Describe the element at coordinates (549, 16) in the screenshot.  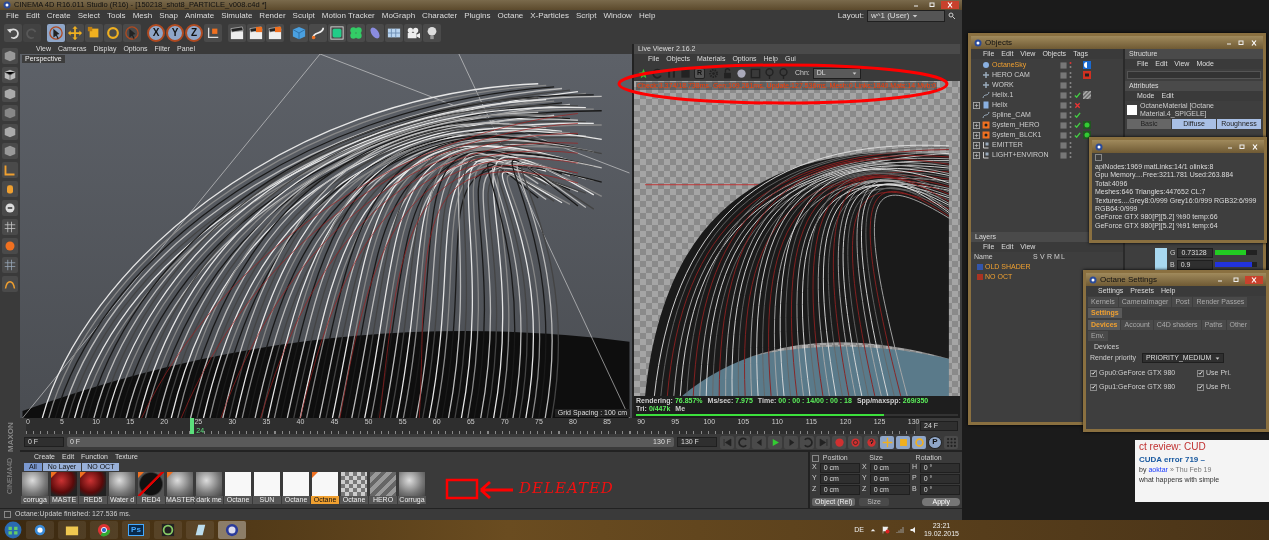
I see `menu-item: X-Particles` at that location.